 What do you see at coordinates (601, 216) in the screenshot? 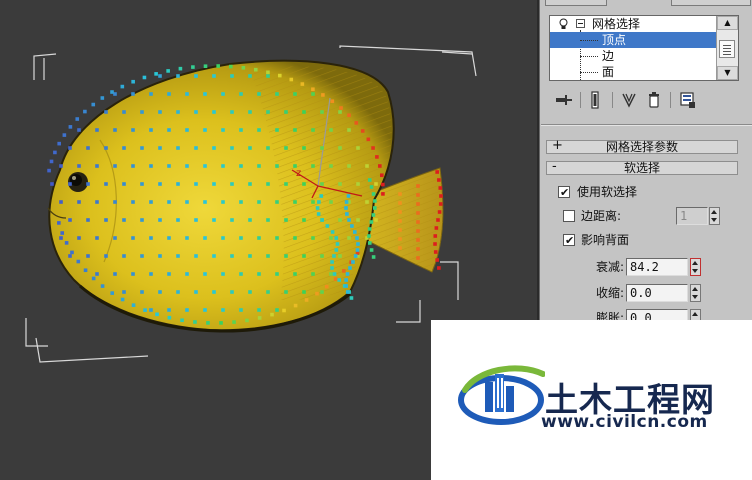
I see `edge-distance-label: 边距离:` at bounding box center [601, 216].